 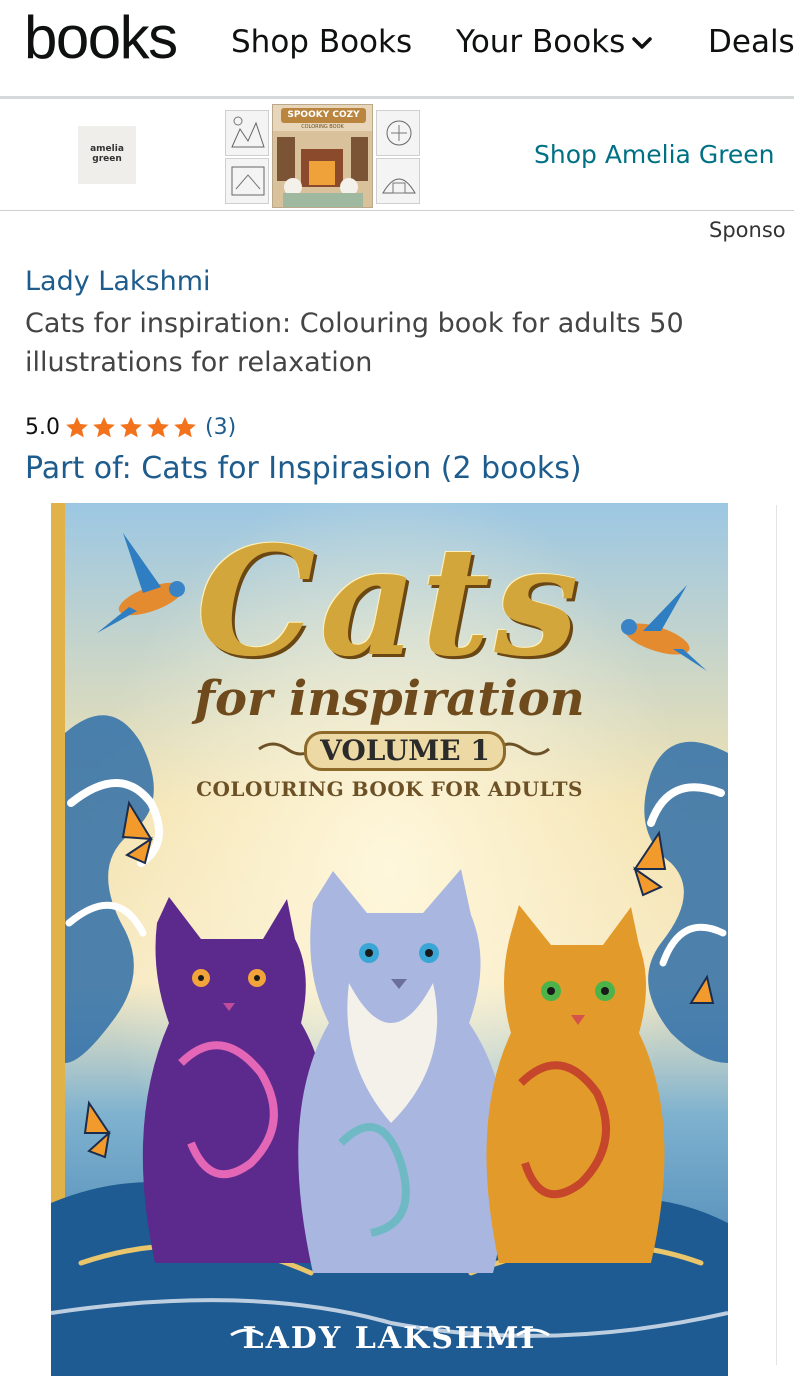 I want to click on thumbnail-subtitle: COLORING BOOK, so click(x=322, y=127).